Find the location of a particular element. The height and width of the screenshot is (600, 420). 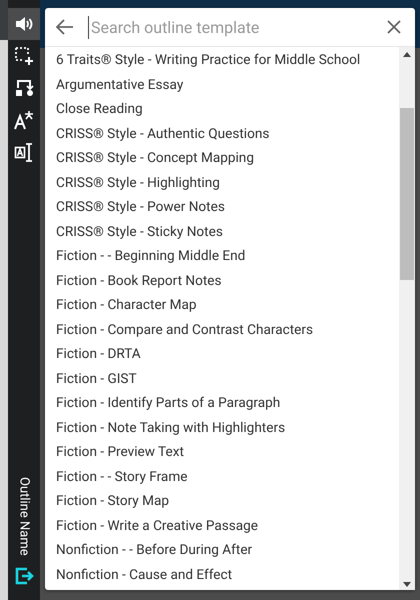

template-item: Fiction - - Story Frame is located at coordinates (227, 476).